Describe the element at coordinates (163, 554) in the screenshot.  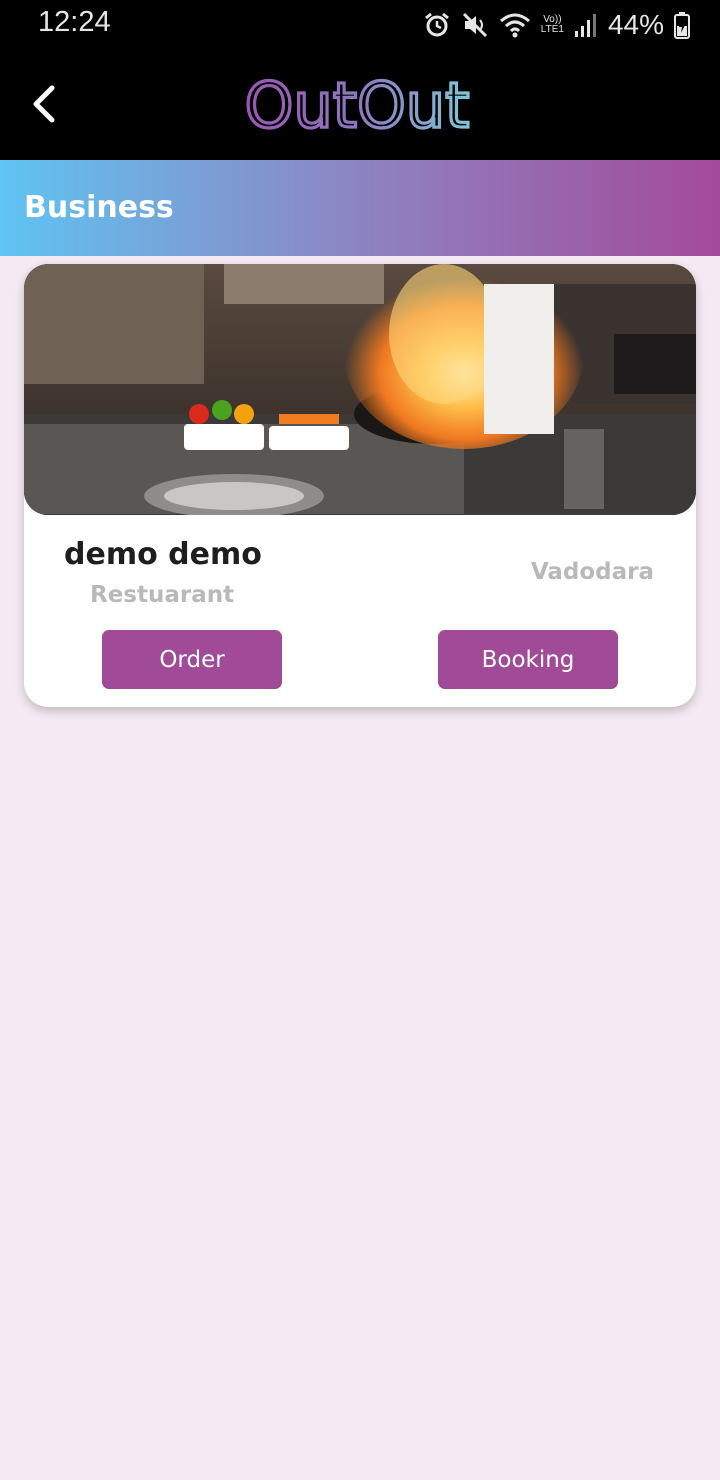
I see `business-name: demo demo` at that location.